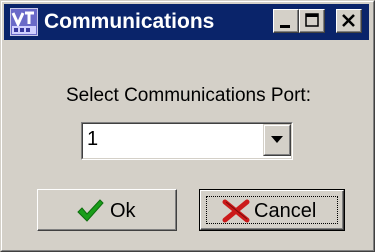  Describe the element at coordinates (188, 95) in the screenshot. I see `port-prompt-label: Select Communications Port:` at that location.